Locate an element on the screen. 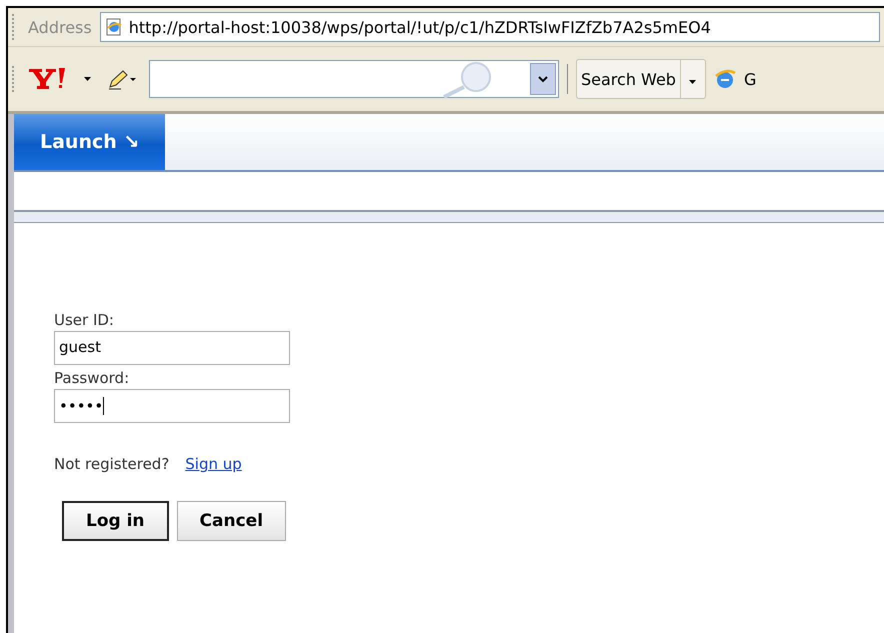  caret-icon is located at coordinates (87, 79).